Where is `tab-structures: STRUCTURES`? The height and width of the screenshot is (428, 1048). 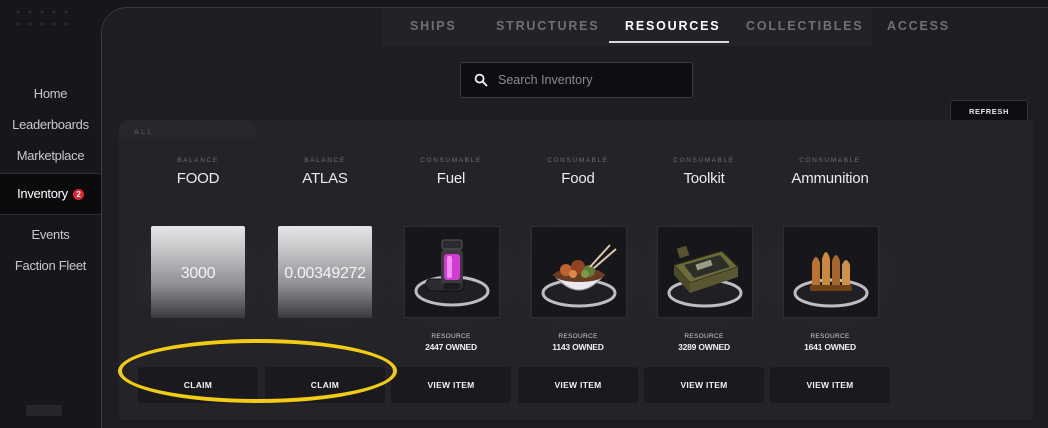
tab-structures: STRUCTURES is located at coordinates (547, 26).